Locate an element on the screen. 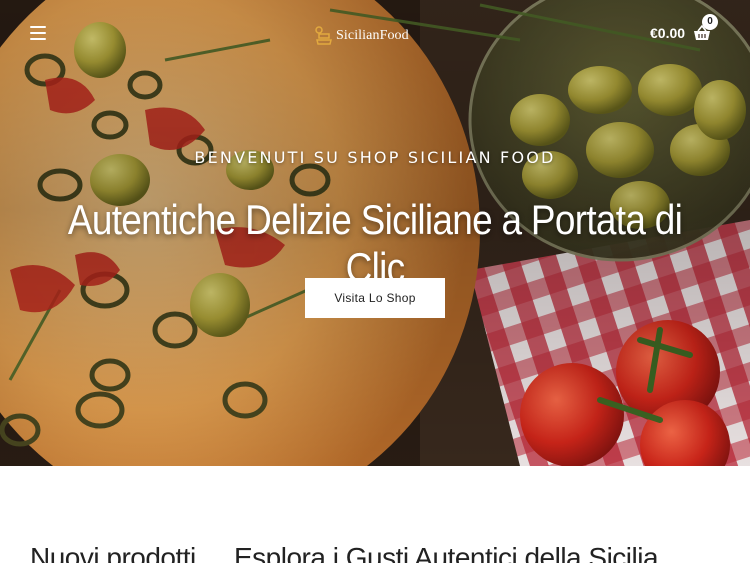 Image resolution: width=750 pixels, height=563 pixels. hero-kicker: BENVENUTI SU SHOP SICILIAN FOOD is located at coordinates (375, 157).